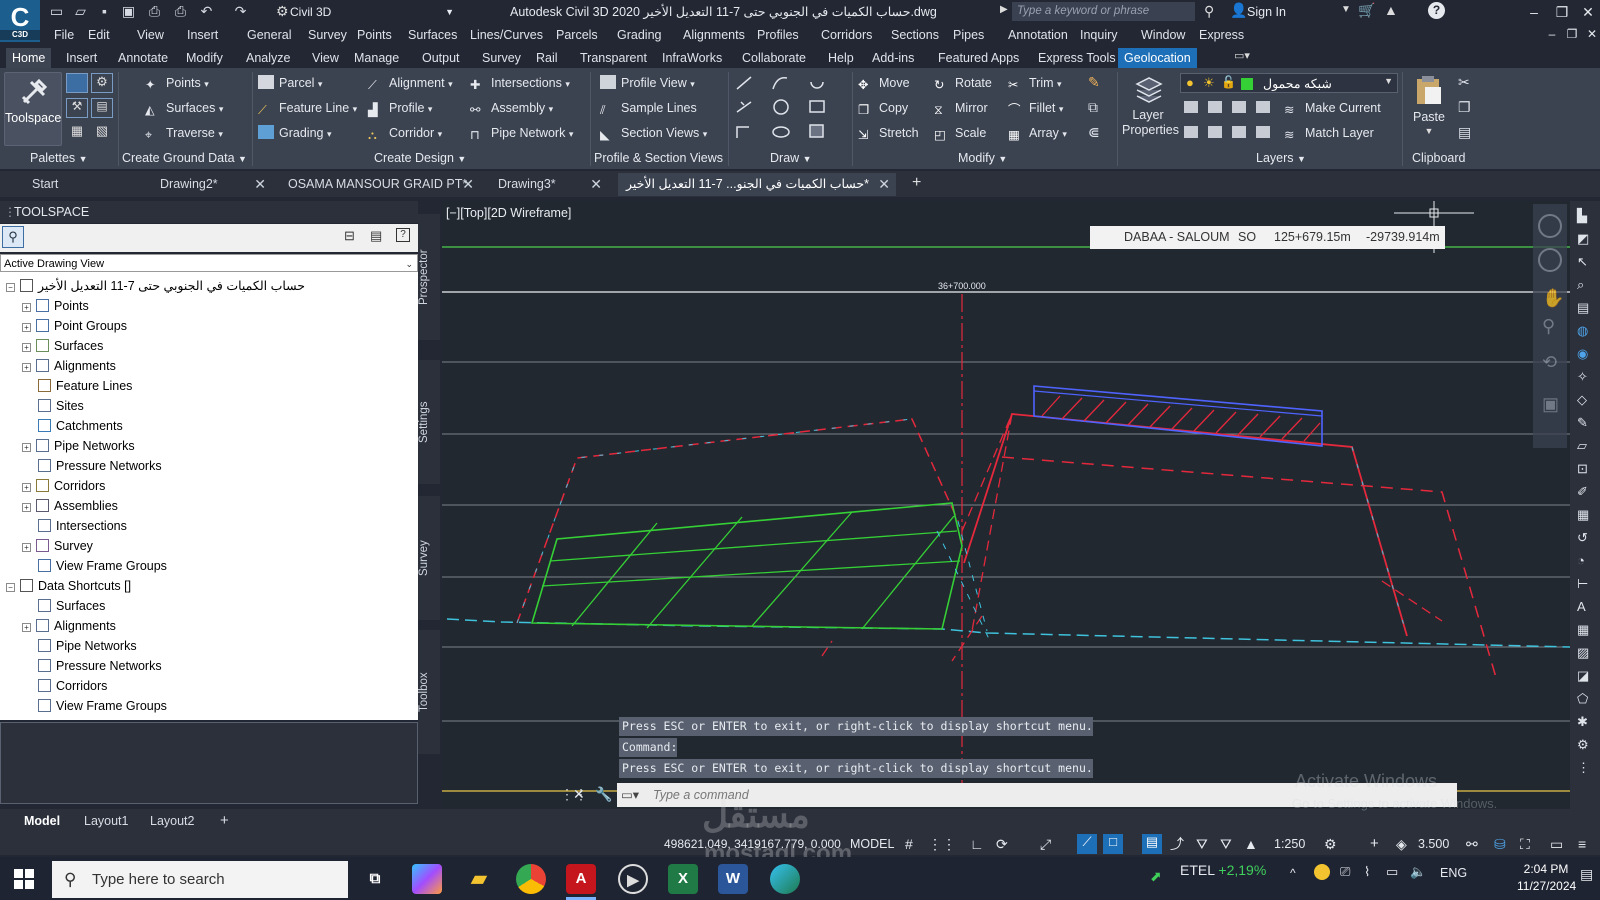  What do you see at coordinates (501, 58) in the screenshot?
I see `tab-survey: Survey` at bounding box center [501, 58].